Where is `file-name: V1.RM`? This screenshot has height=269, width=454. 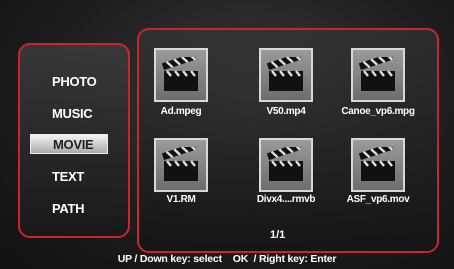 file-name: V1.RM is located at coordinates (181, 199).